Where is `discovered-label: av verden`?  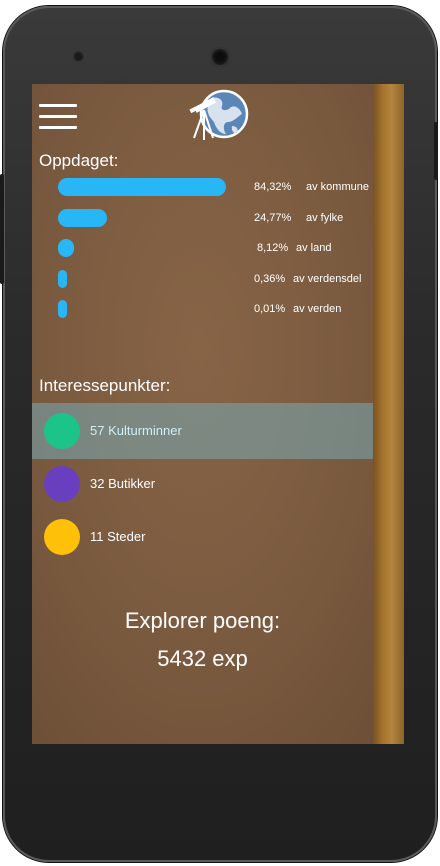 discovered-label: av verden is located at coordinates (317, 309).